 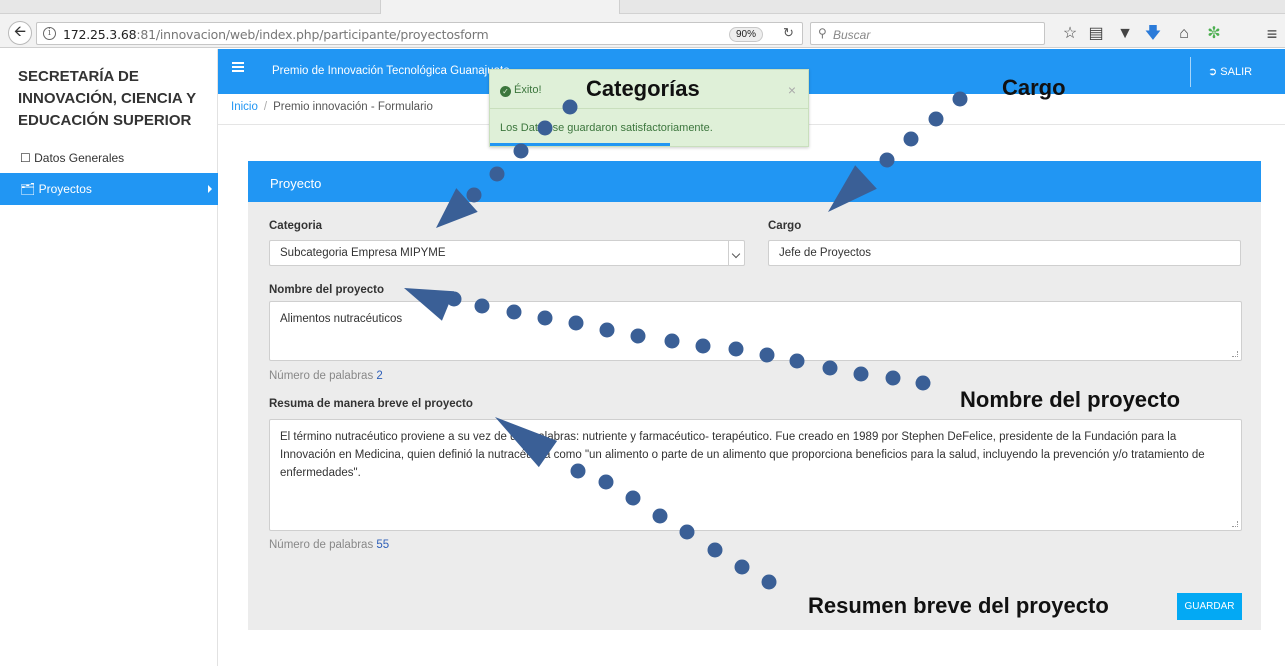 I want to click on menu-icon: ≡, so click(x=1272, y=34).